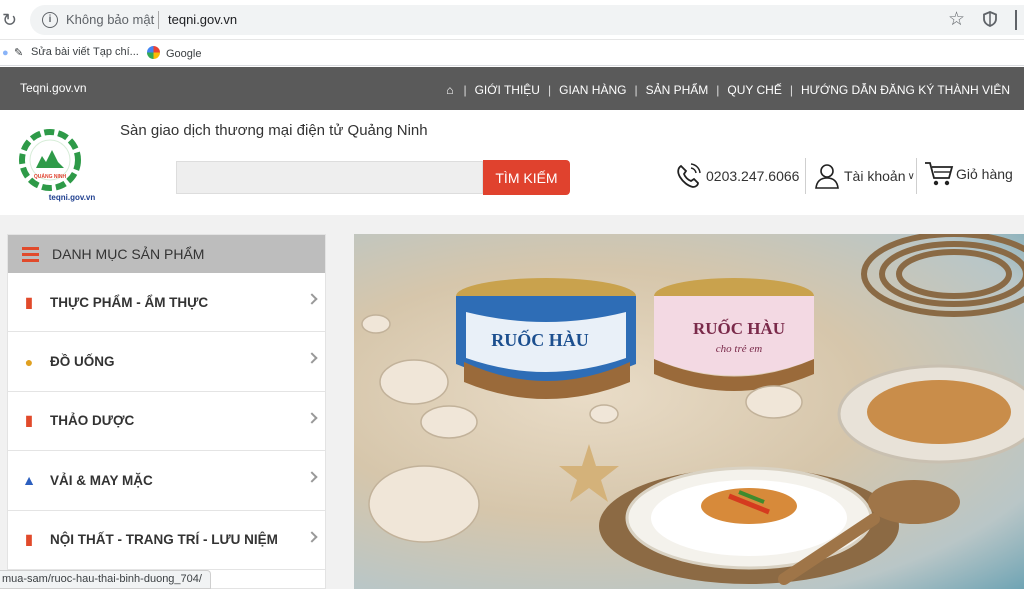 The image size is (1024, 589). Describe the element at coordinates (82, 362) in the screenshot. I see `category-label: ĐỒ UỐNG` at that location.